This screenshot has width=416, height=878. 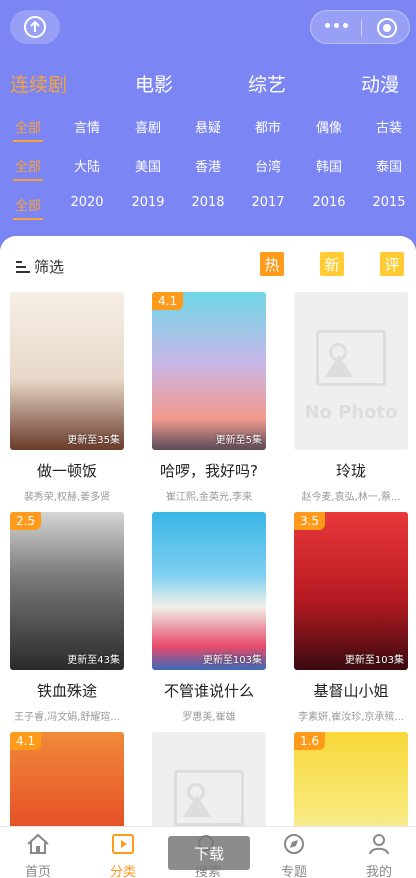 I want to click on no-photo-placeholder, so click(x=209, y=784).